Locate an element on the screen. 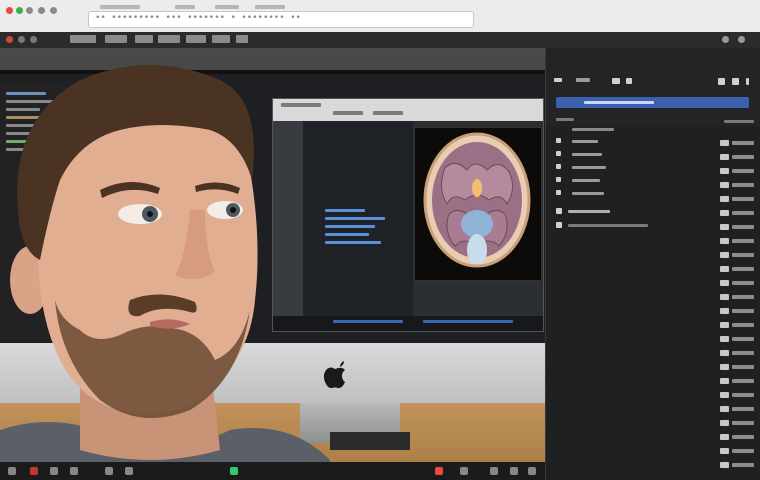 The width and height of the screenshot is (760, 480). list-header is located at coordinates (739, 121).